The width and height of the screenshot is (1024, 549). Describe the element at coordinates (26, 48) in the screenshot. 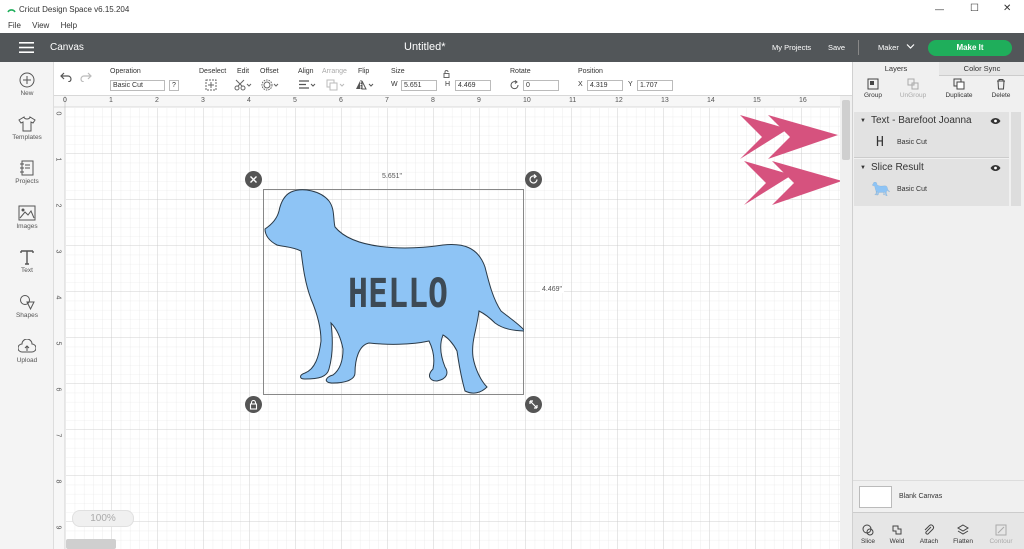

I see `hamburger-menu-icon` at that location.